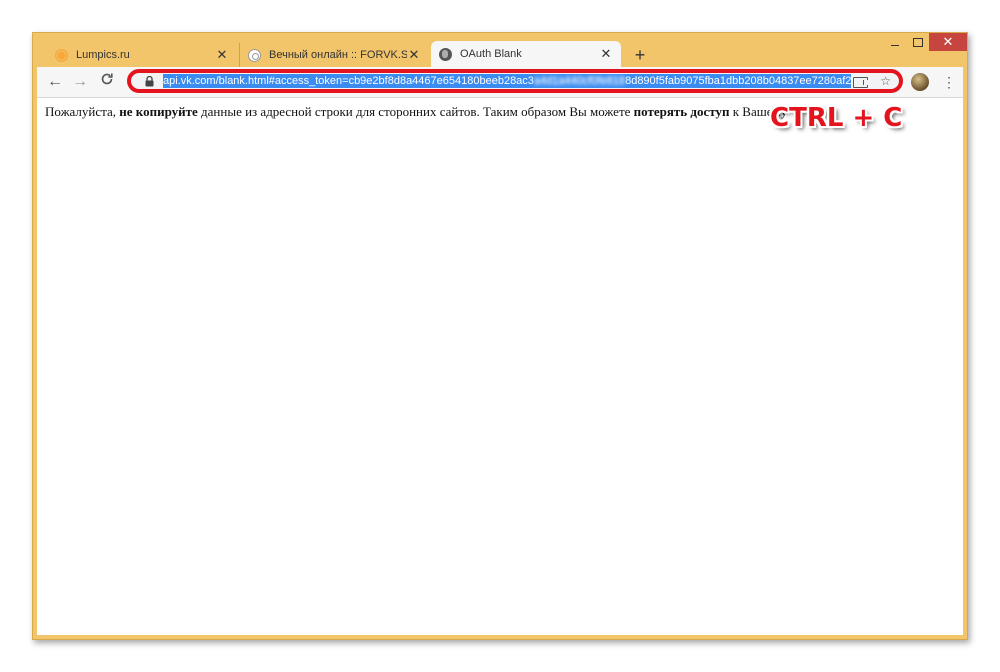 The height and width of the screenshot is (672, 1000). I want to click on notice-bold-lose-access: потерять доступ, so click(681, 111).